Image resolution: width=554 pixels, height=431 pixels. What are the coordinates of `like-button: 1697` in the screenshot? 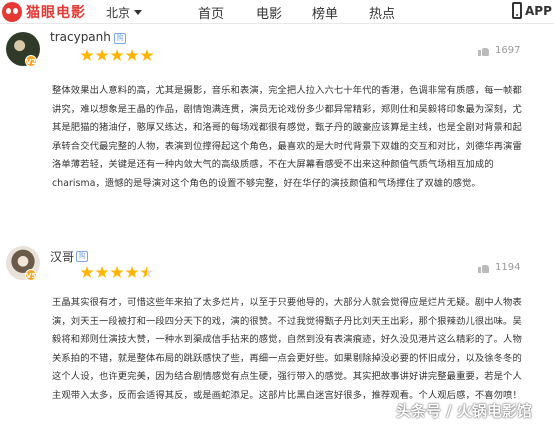 It's located at (499, 50).